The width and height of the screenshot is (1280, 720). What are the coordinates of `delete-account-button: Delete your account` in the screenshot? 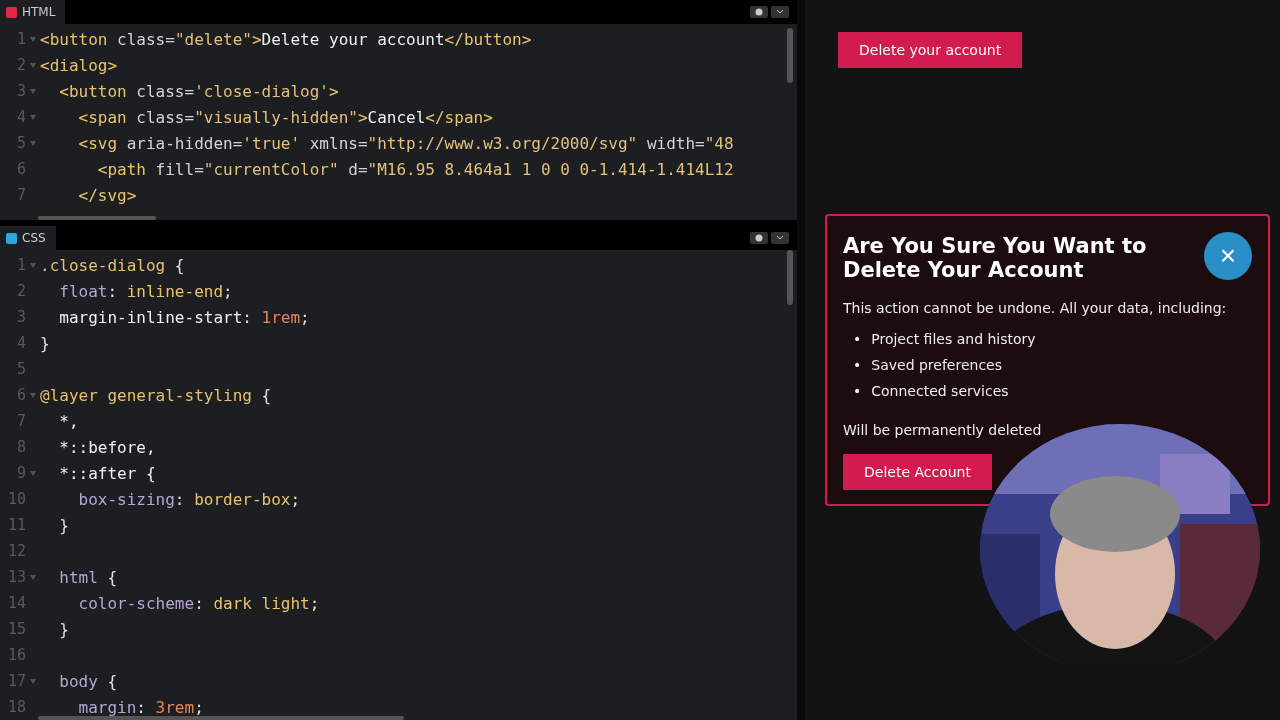 It's located at (930, 50).